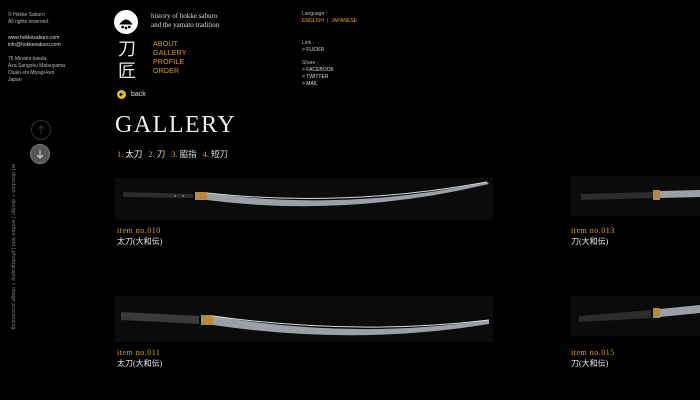 The width and height of the screenshot is (700, 400). What do you see at coordinates (127, 60) in the screenshot?
I see `logo-kanji: 刀 匠` at bounding box center [127, 60].